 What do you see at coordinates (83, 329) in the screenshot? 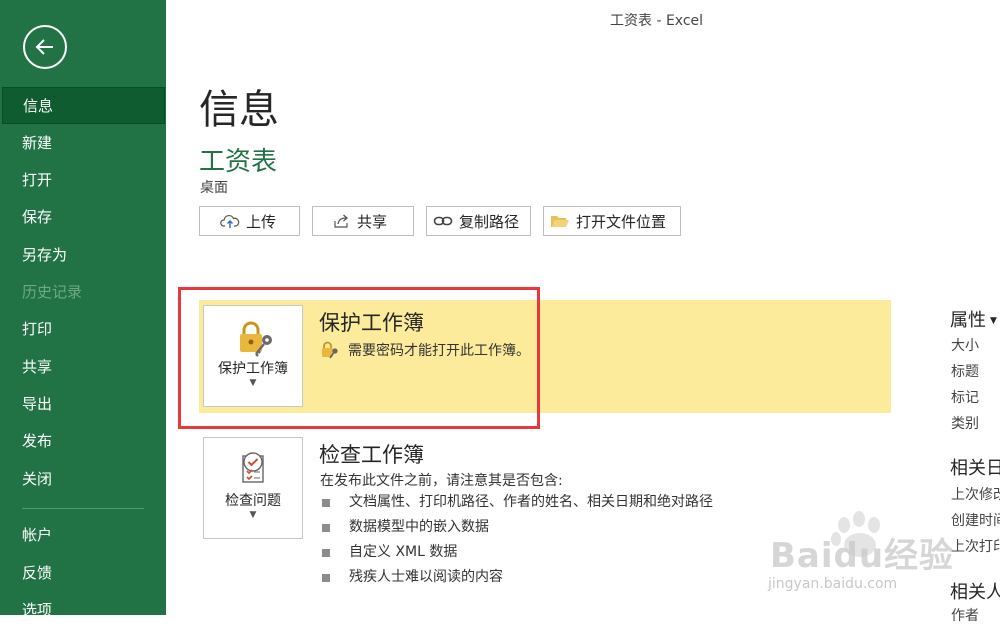
I see `nav-item-print: 打印` at bounding box center [83, 329].